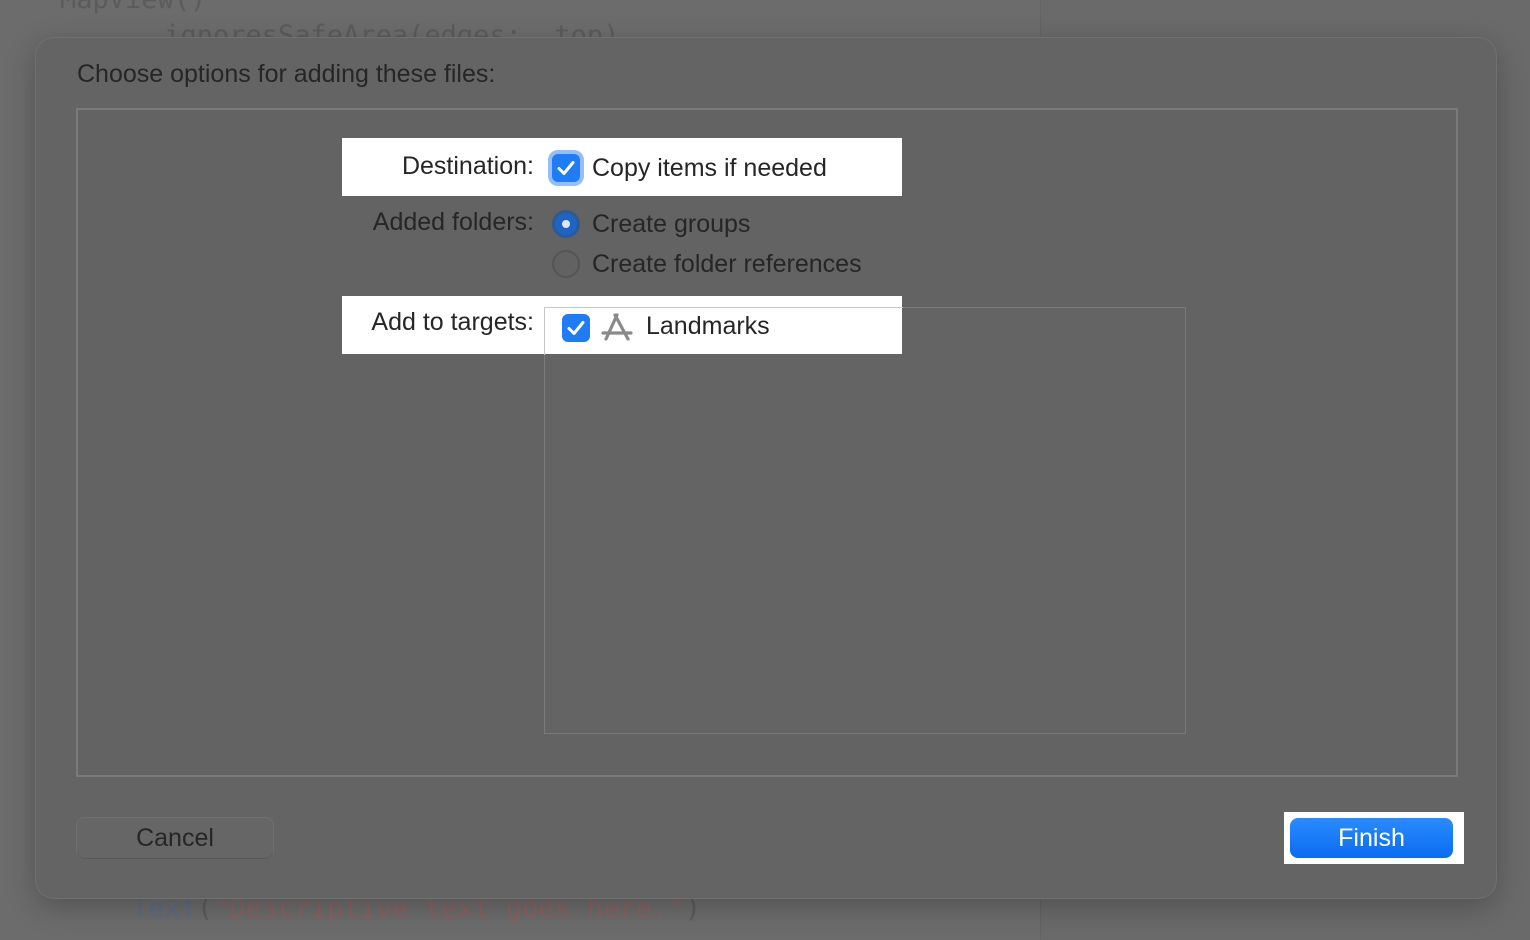 The image size is (1530, 940). What do you see at coordinates (727, 264) in the screenshot?
I see `create-folder-references-label: Create folder references` at bounding box center [727, 264].